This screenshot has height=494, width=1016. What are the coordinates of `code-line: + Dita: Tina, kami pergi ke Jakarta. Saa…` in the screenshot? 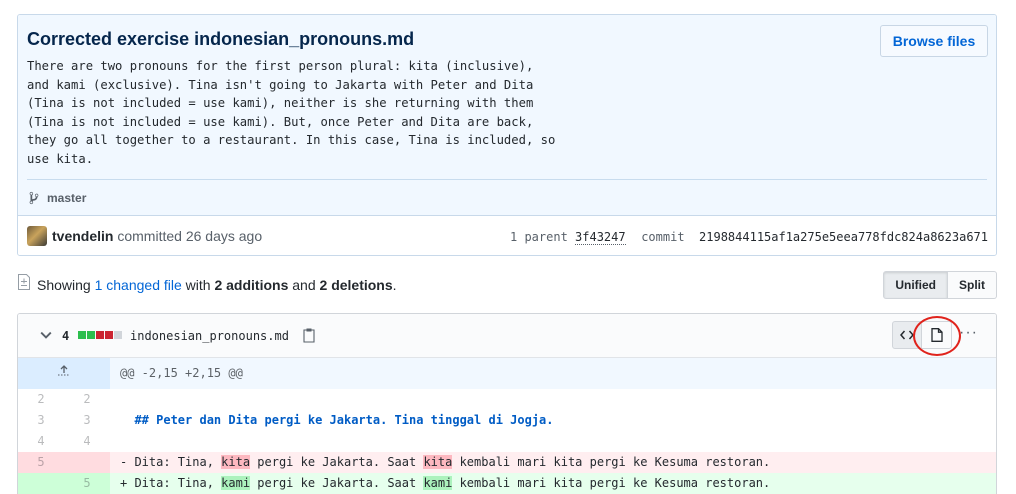 It's located at (553, 483).